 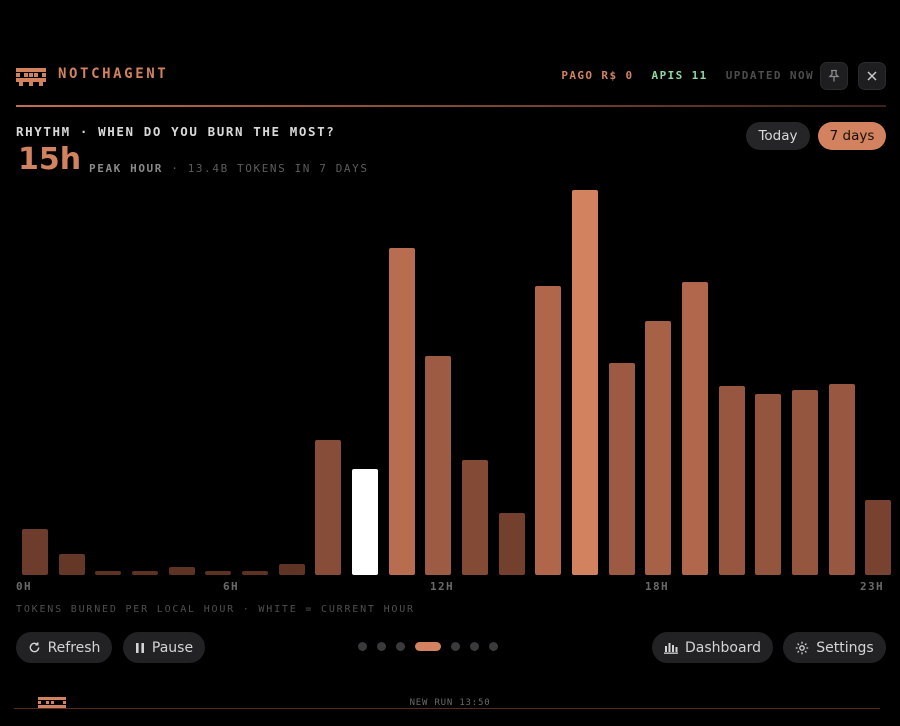 I want to click on status-bar: PAGO R$ 0 APIS 11 UPDATED NOW, so click(x=682, y=75).